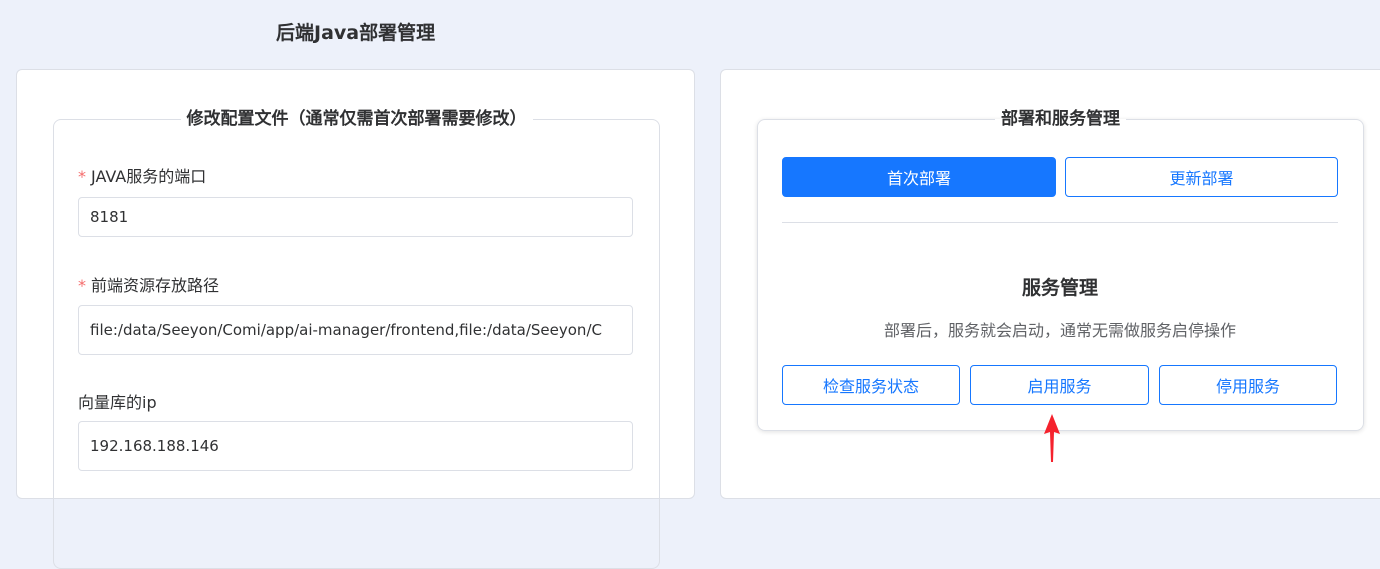 The width and height of the screenshot is (1380, 569). Describe the element at coordinates (1060, 119) in the screenshot. I see `deploy-legend: 部署和服务管理` at that location.